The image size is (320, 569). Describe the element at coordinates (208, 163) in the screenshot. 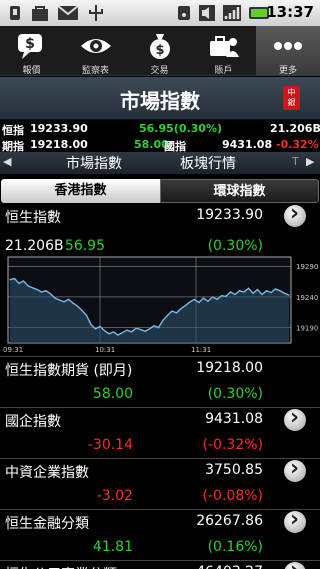

I see `category-sector: 板塊行情` at that location.